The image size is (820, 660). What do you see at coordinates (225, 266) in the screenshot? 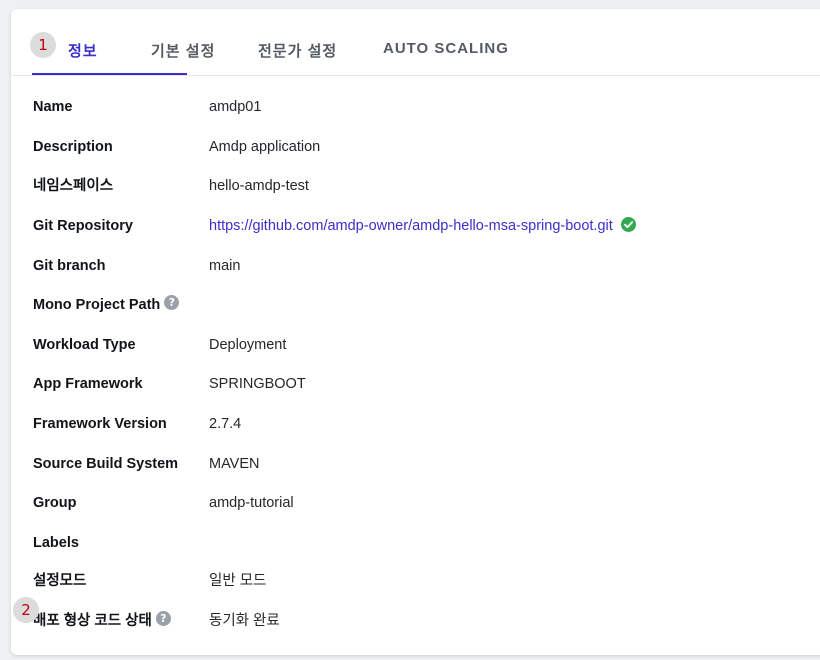
I see `detail-value: main` at bounding box center [225, 266].